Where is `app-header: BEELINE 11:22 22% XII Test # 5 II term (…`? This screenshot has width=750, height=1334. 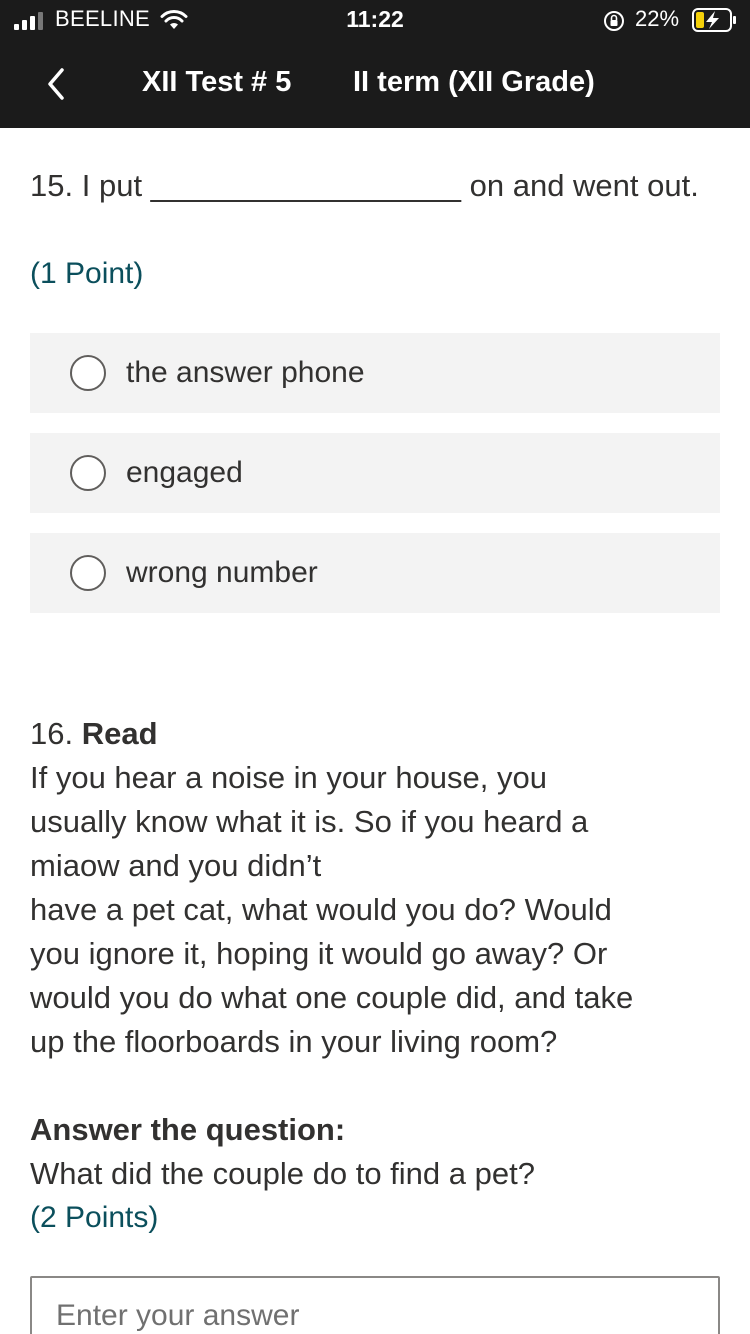
app-header: BEELINE 11:22 22% XII Test # 5 II term (… is located at coordinates (375, 64).